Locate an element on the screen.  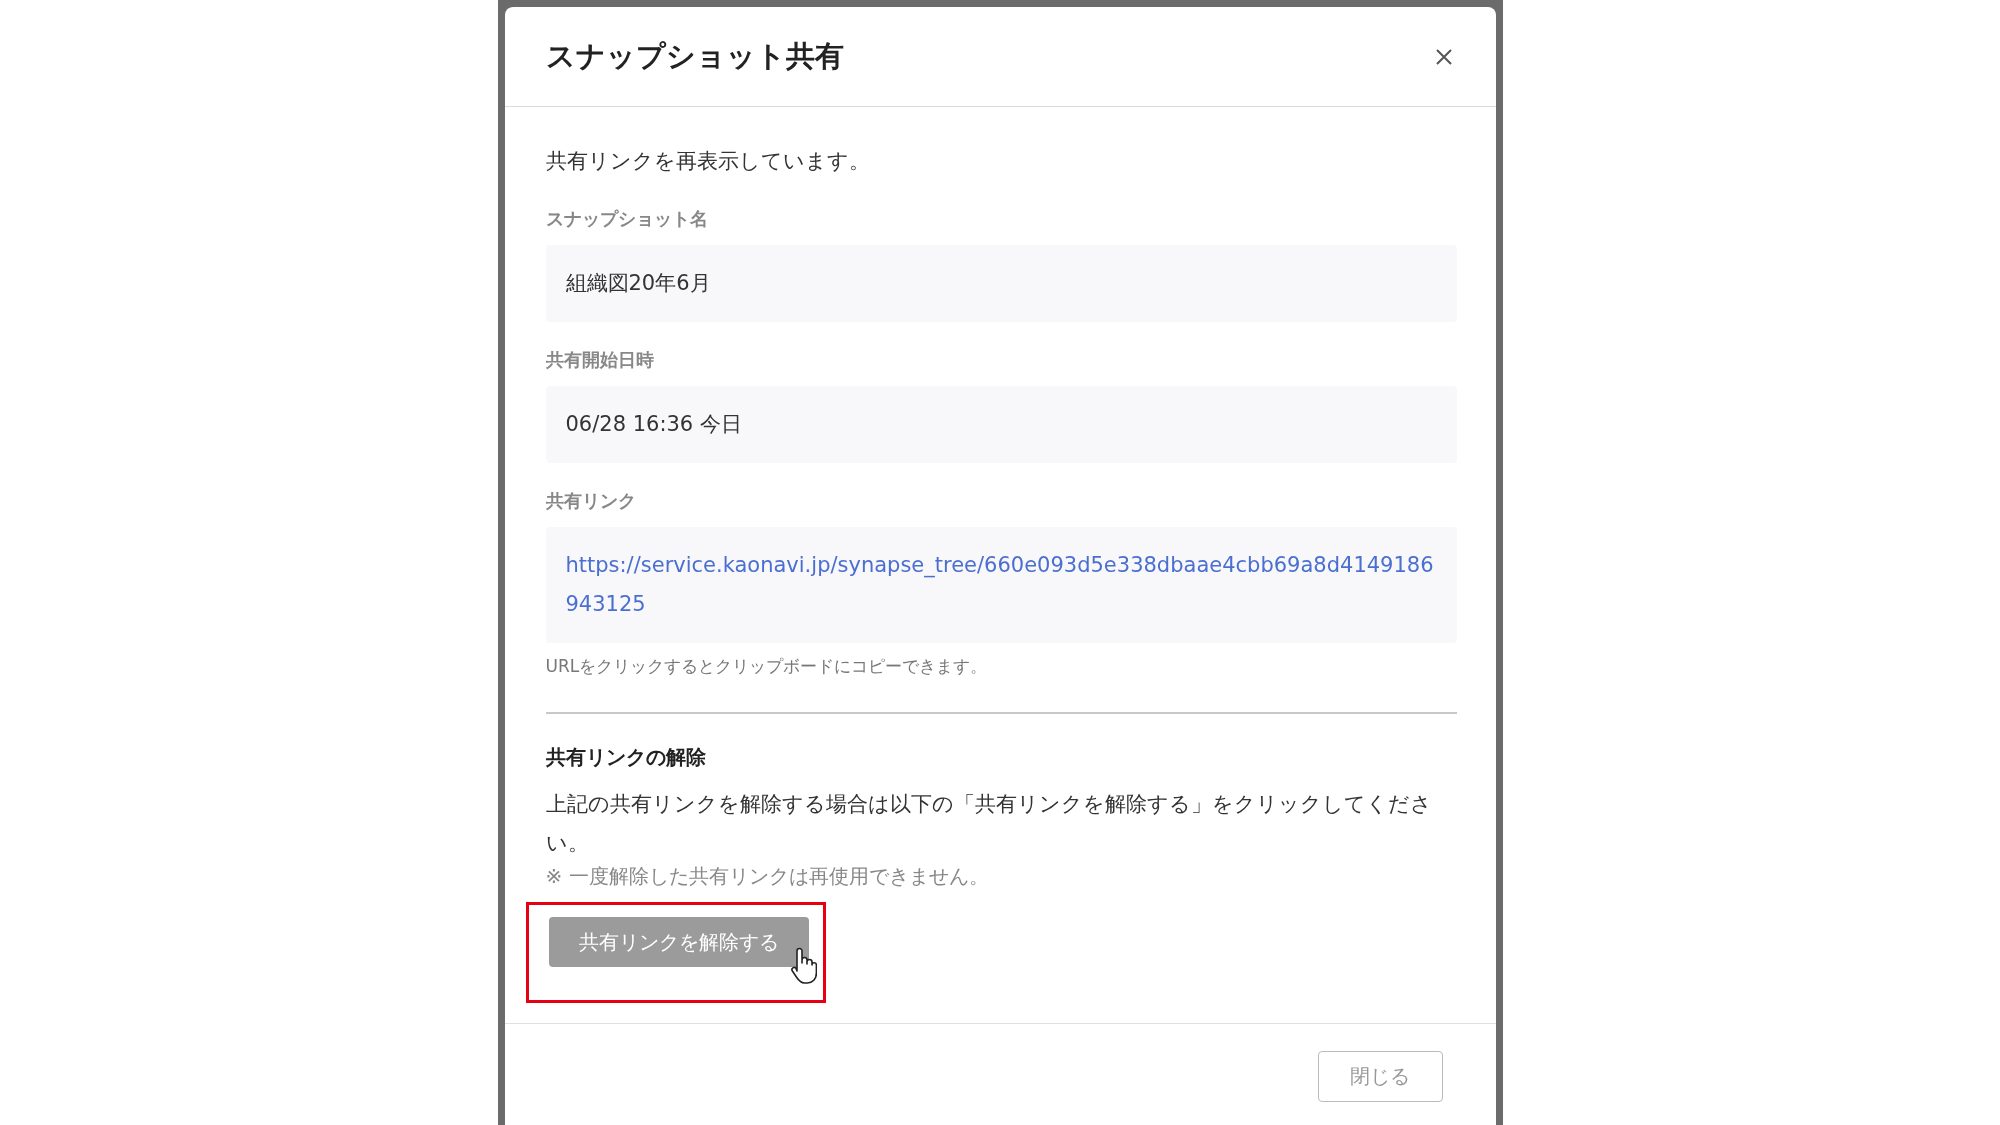
close-button: 閉じる is located at coordinates (1380, 1076).